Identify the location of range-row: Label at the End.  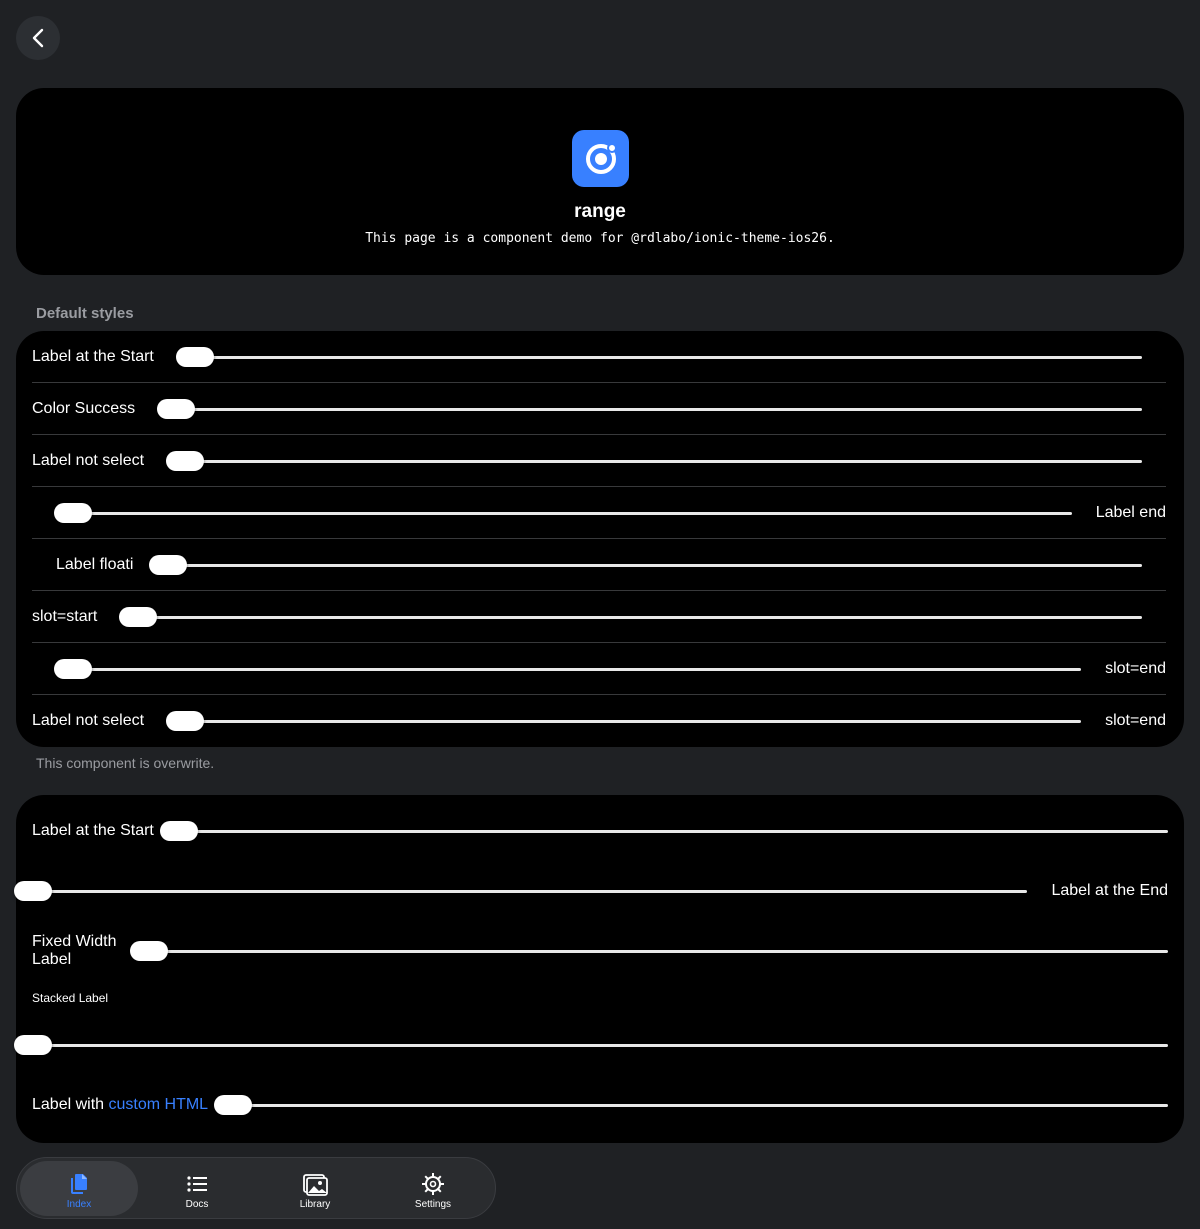
(599, 891).